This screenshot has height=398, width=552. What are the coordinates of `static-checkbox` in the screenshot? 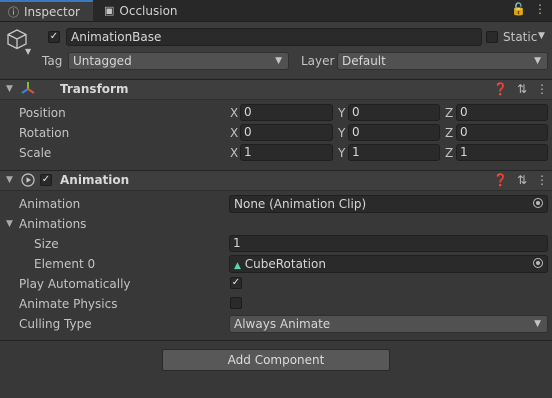 It's located at (492, 37).